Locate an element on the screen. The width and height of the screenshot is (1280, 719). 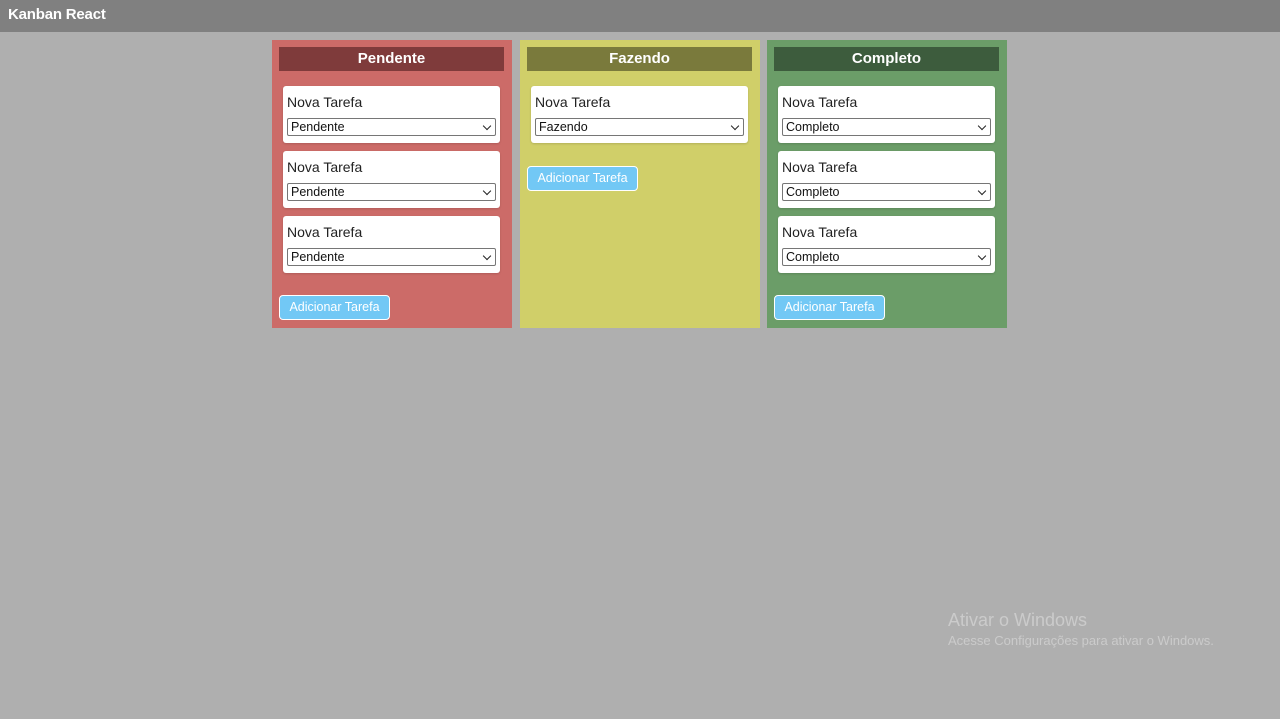
app-header: Kanban React is located at coordinates (640, 16).